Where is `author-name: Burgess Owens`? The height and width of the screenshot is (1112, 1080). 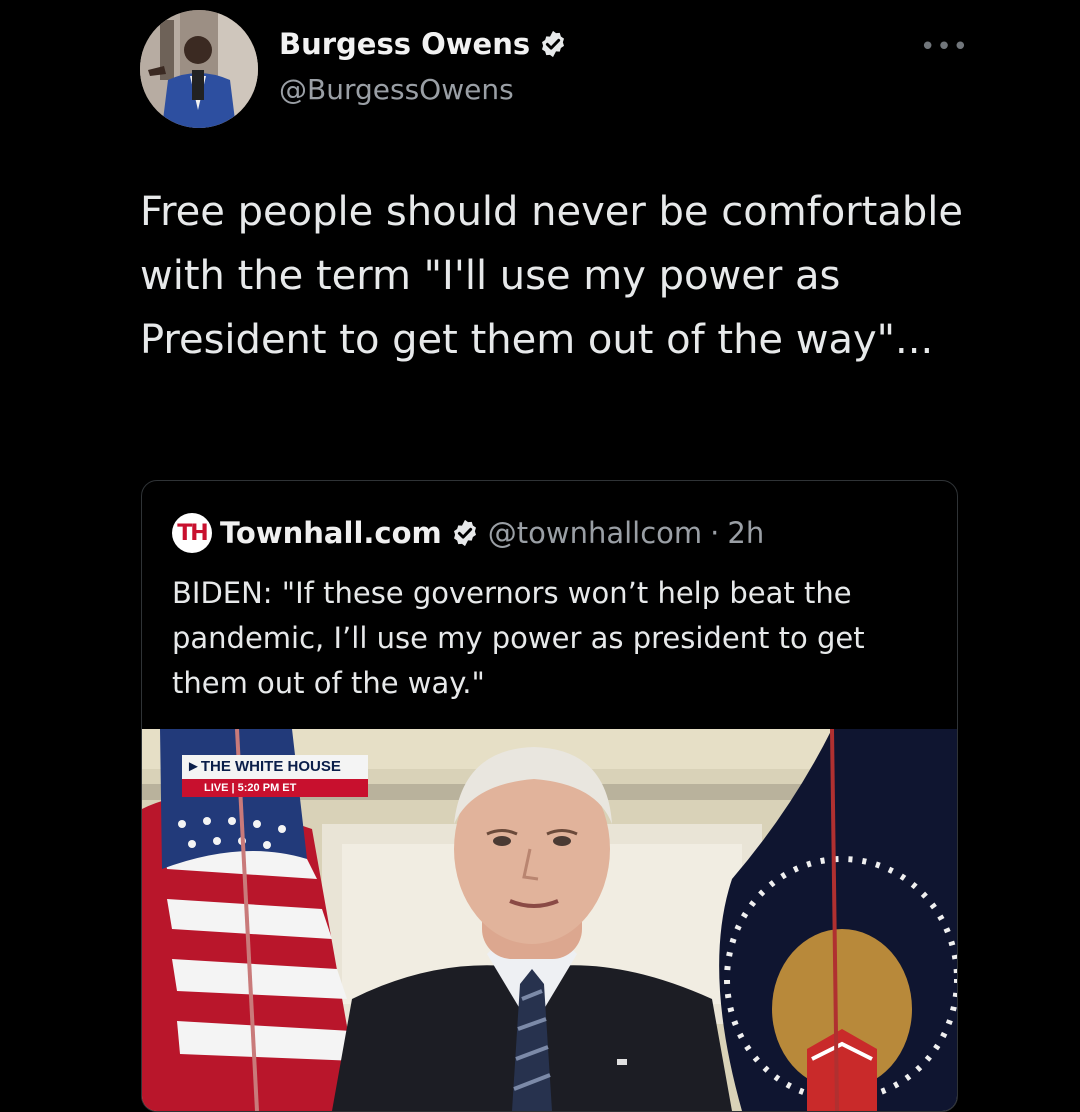
author-name: Burgess Owens is located at coordinates (404, 44).